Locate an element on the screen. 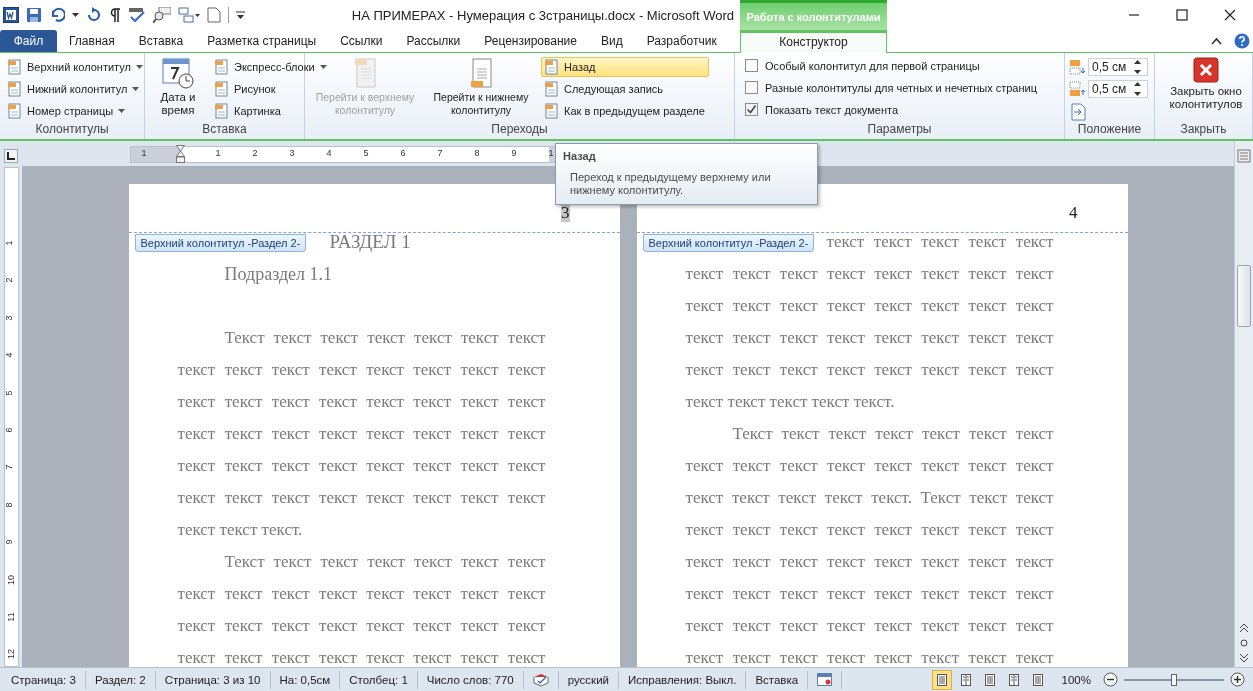 The image size is (1253, 691). pilcrow-icon is located at coordinates (115, 15).